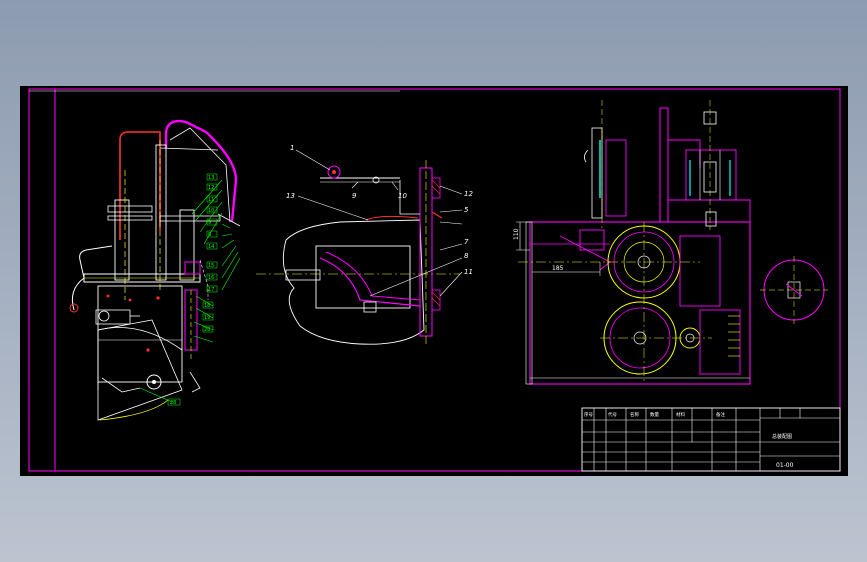 The image size is (867, 562). Describe the element at coordinates (211, 211) in the screenshot. I see `balloon-label: 10` at that location.